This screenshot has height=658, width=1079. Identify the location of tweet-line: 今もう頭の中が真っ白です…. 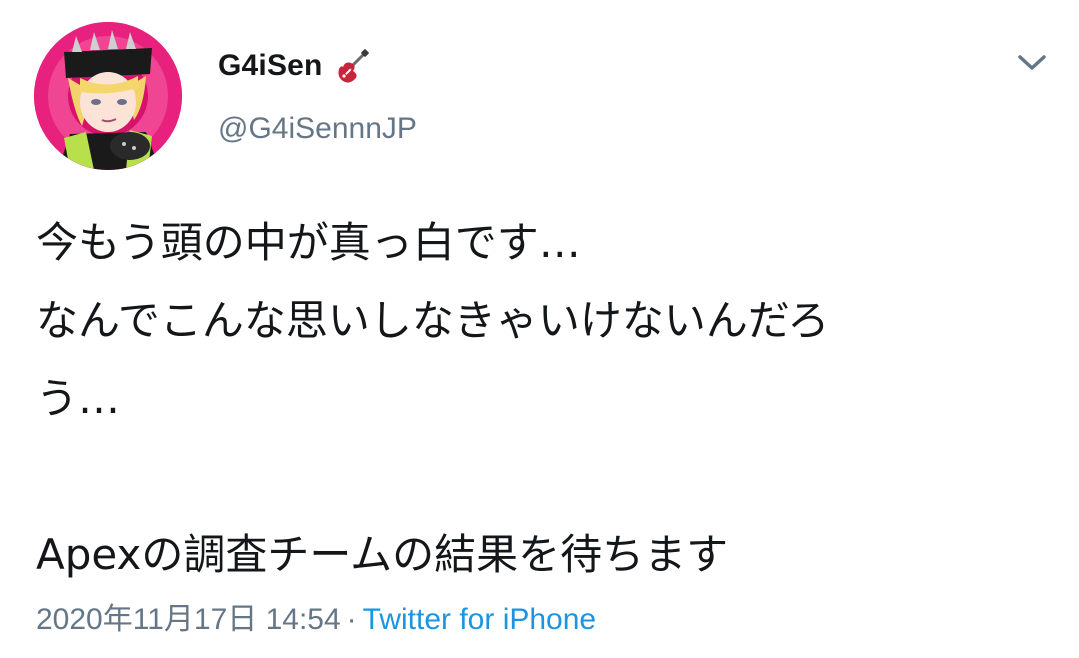
(308, 242).